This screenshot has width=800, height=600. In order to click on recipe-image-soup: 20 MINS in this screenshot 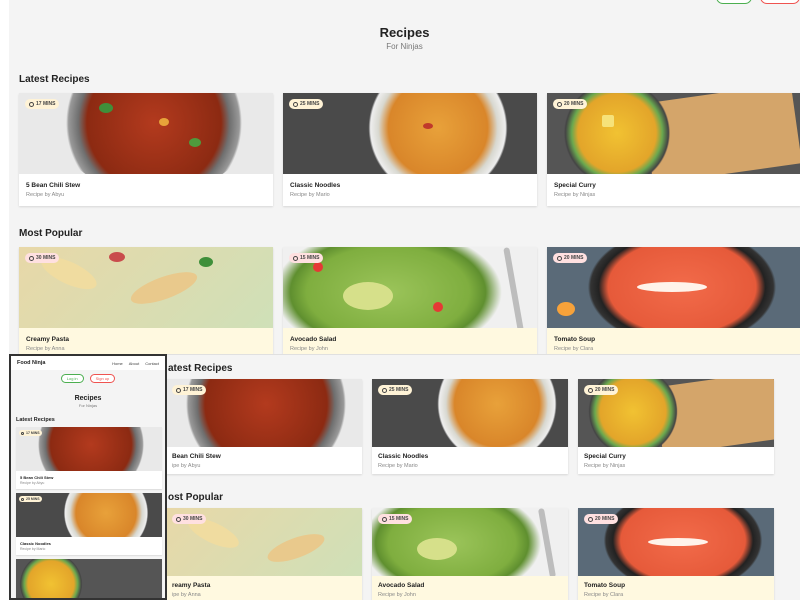, I will do `click(673, 287)`.